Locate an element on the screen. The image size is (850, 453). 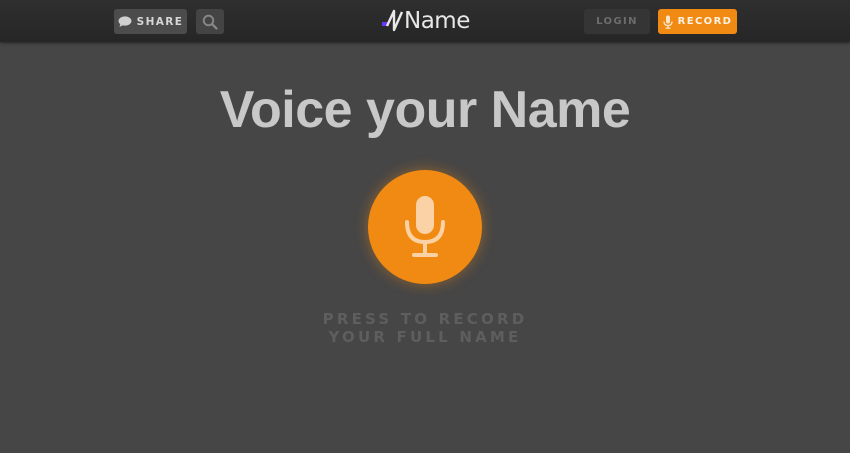
record-prompt: PRESS TO RECORD YOUR FULL NAME is located at coordinates (425, 328).